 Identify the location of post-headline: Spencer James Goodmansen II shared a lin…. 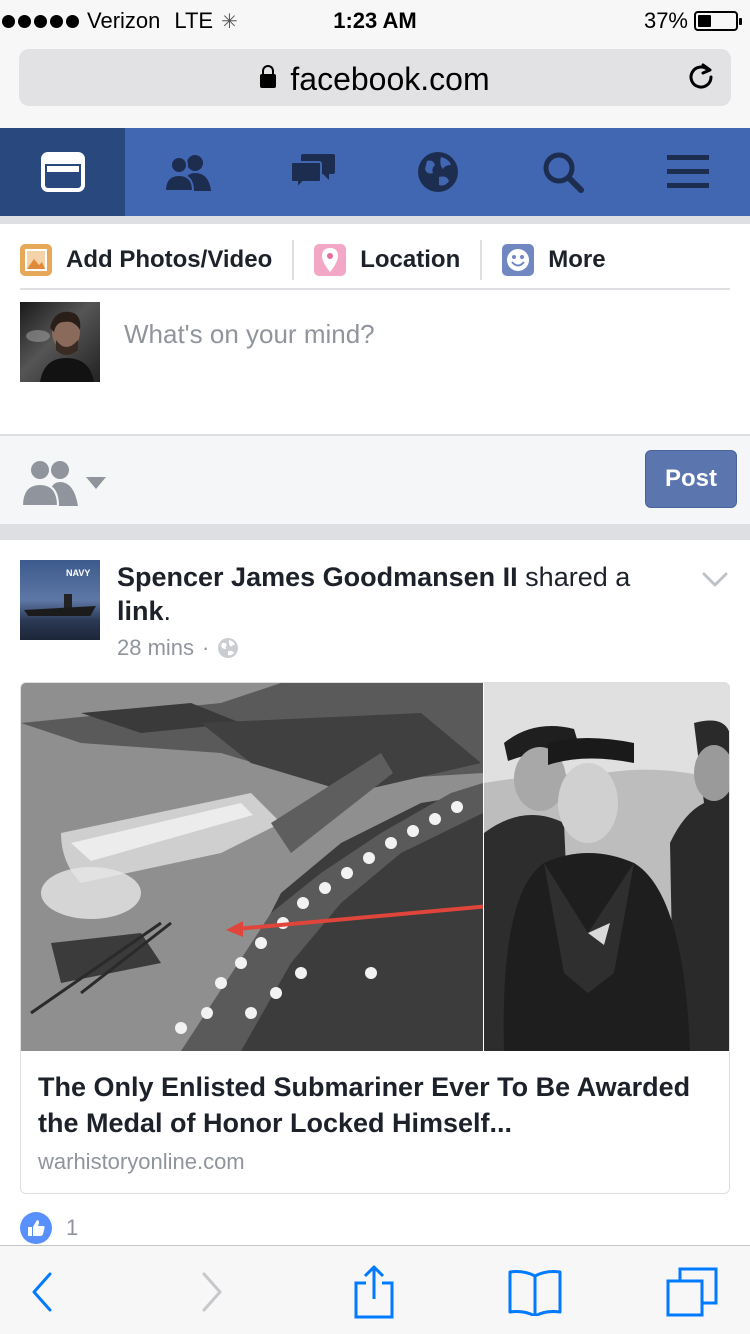
(397, 594).